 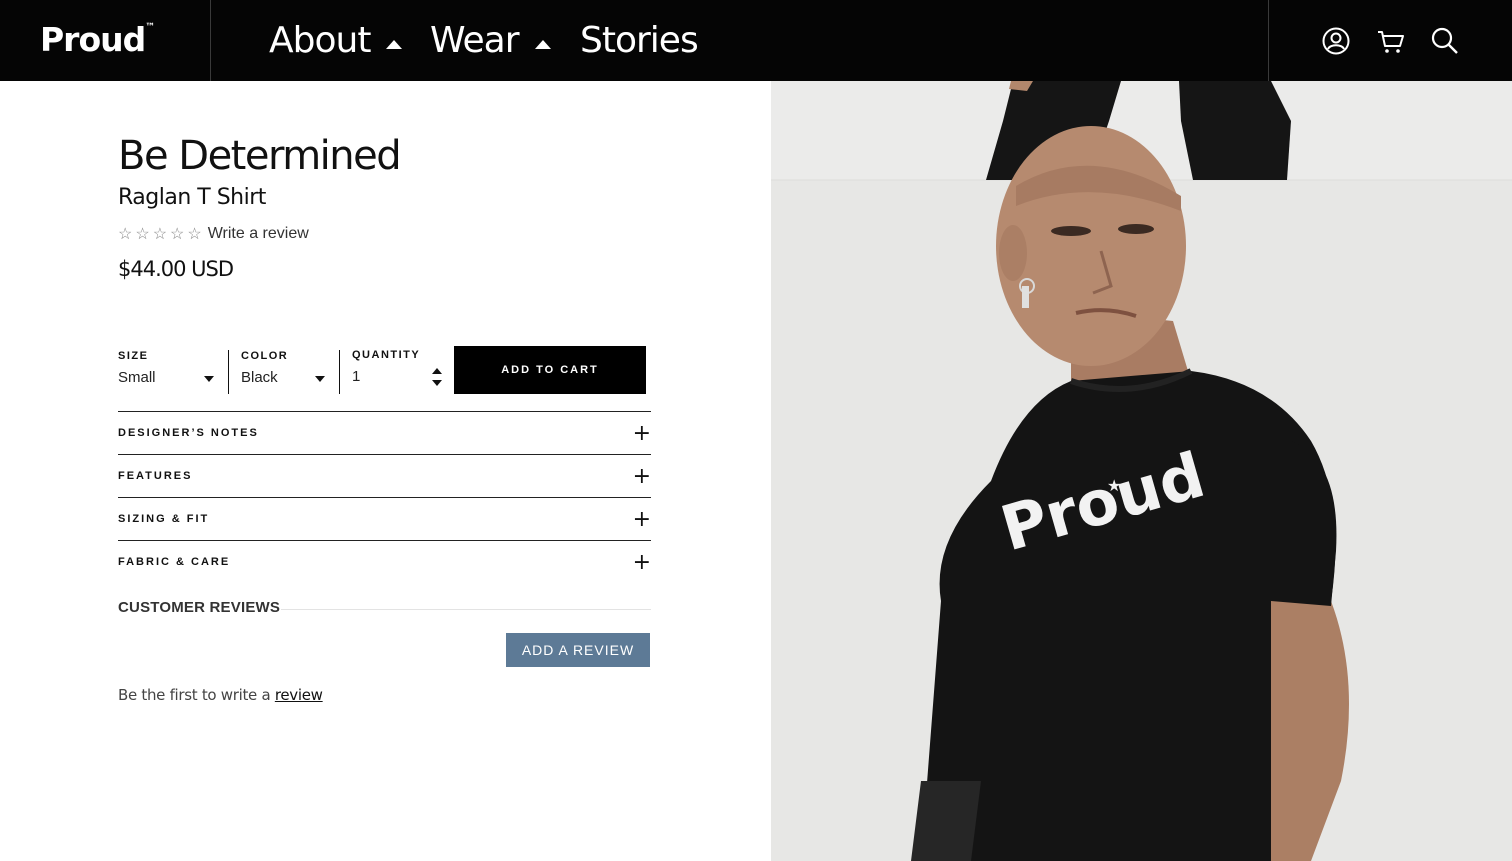 What do you see at coordinates (93, 39) in the screenshot?
I see `logo-text: Proud` at bounding box center [93, 39].